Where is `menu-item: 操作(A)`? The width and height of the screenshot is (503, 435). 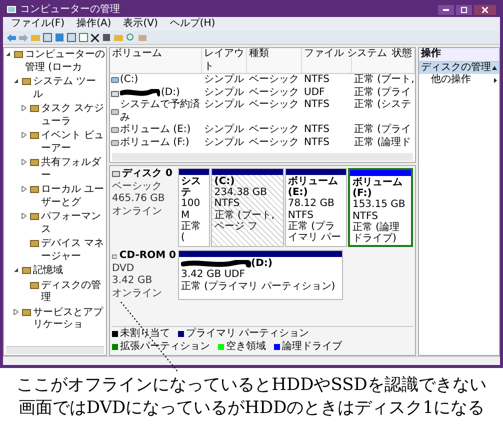
menu-item: 操作(A) is located at coordinates (94, 24).